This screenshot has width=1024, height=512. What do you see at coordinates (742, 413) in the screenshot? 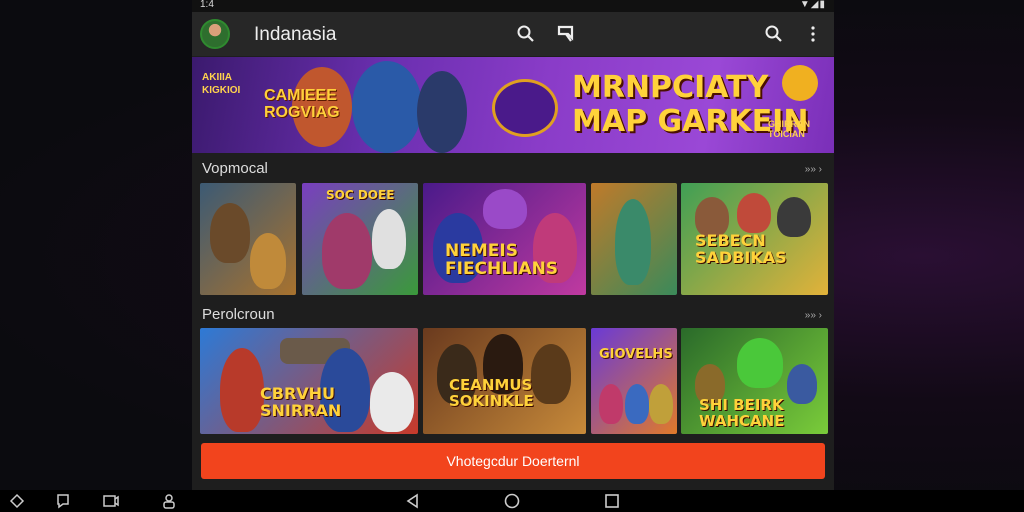
I see `tile-title: SHI BEIRK WAHCANE` at bounding box center [742, 413].